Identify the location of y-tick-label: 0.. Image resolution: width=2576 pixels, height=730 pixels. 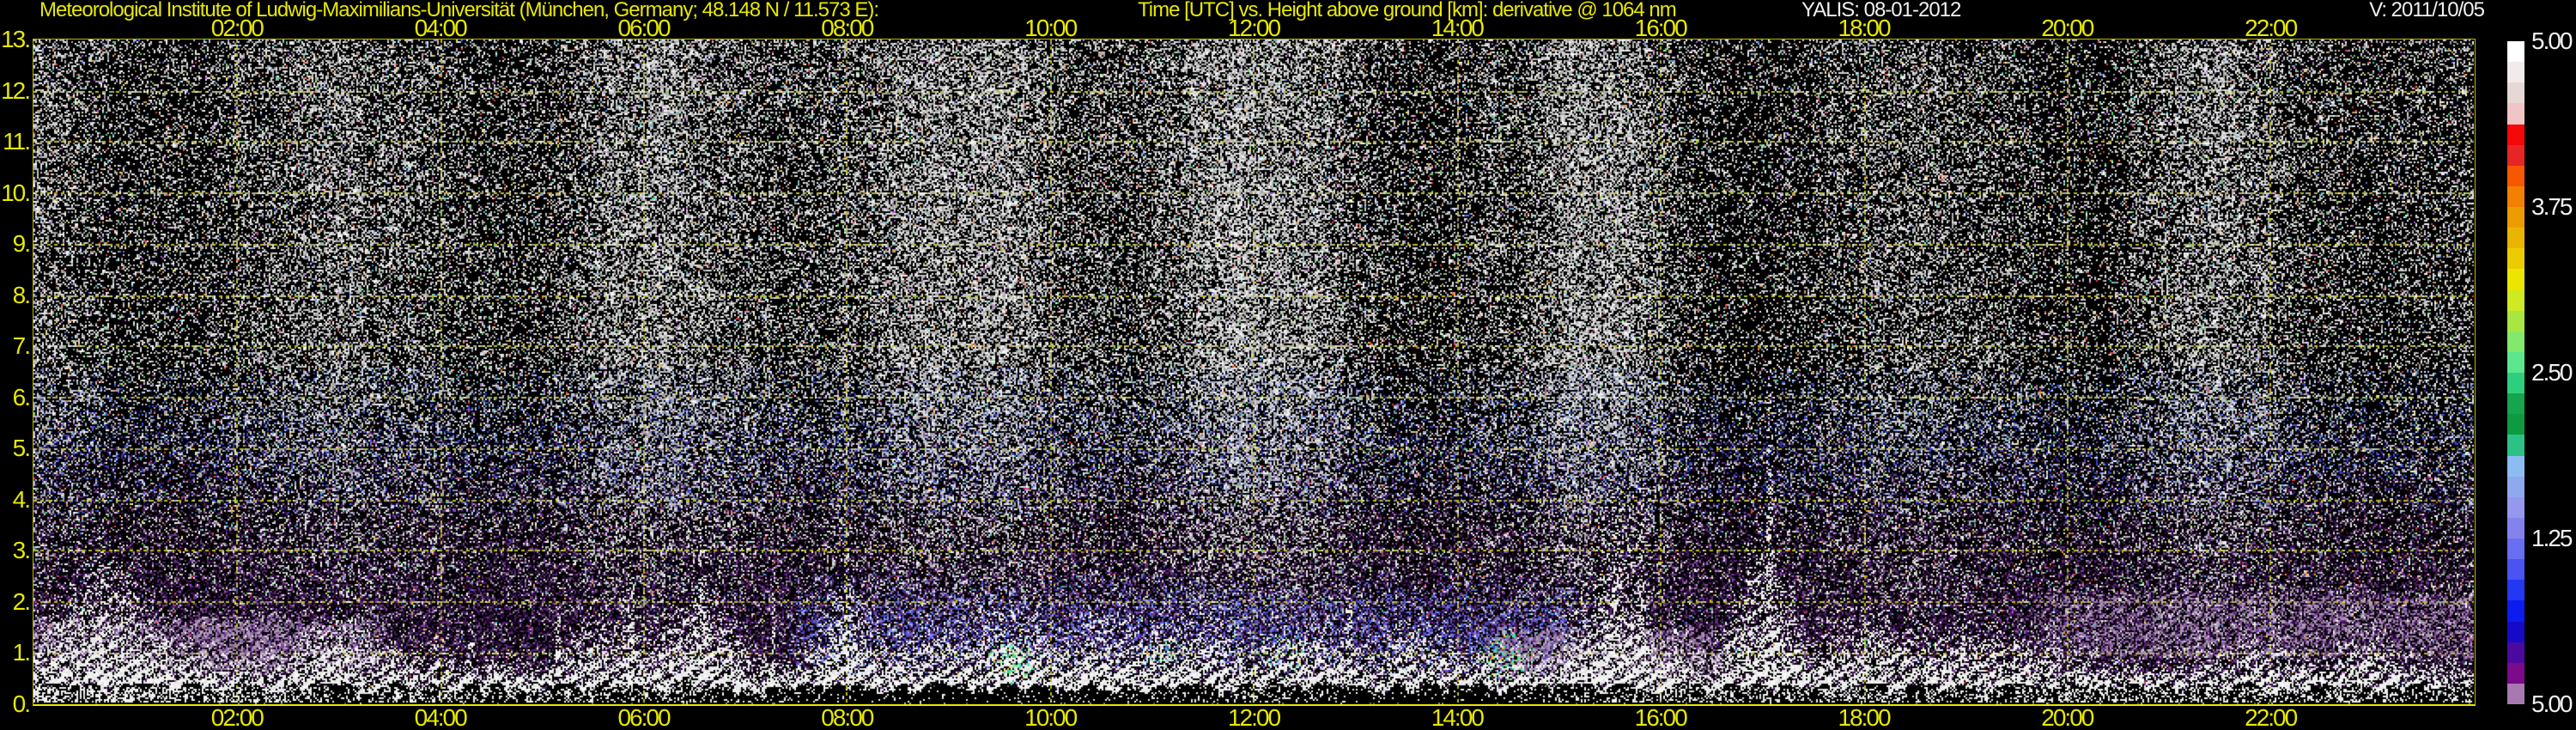
(21, 703).